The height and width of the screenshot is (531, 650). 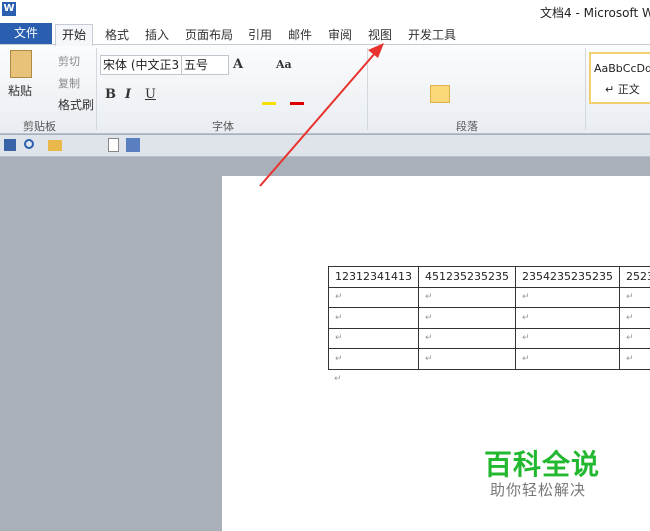 I want to click on red-arrow-annotation, so click(x=321, y=115).